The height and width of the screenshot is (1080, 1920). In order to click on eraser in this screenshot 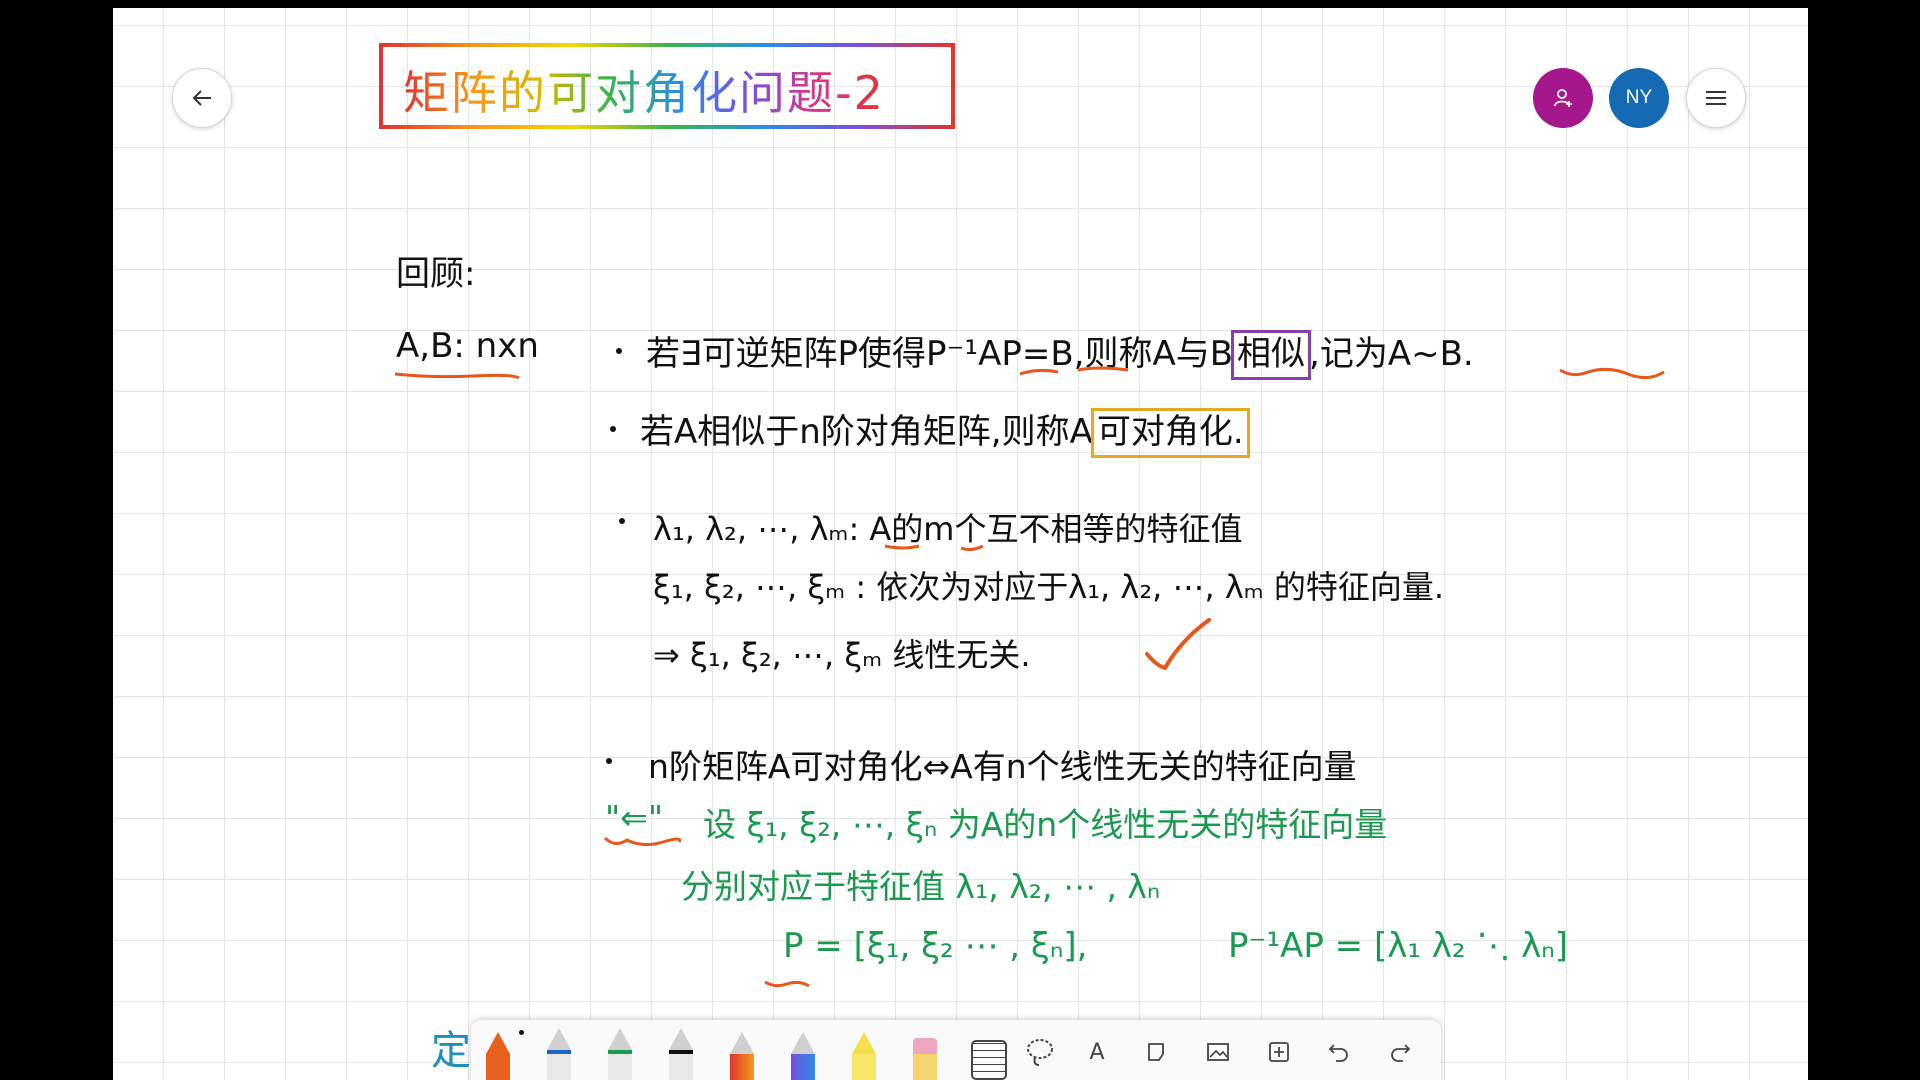, I will do `click(925, 1059)`.